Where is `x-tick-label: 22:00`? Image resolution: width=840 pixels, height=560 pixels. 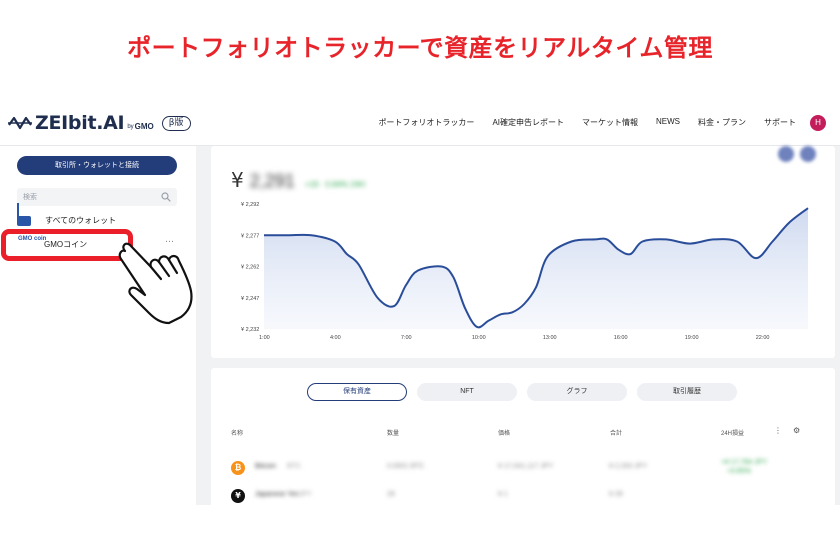
x-tick-label: 22:00 is located at coordinates (763, 338).